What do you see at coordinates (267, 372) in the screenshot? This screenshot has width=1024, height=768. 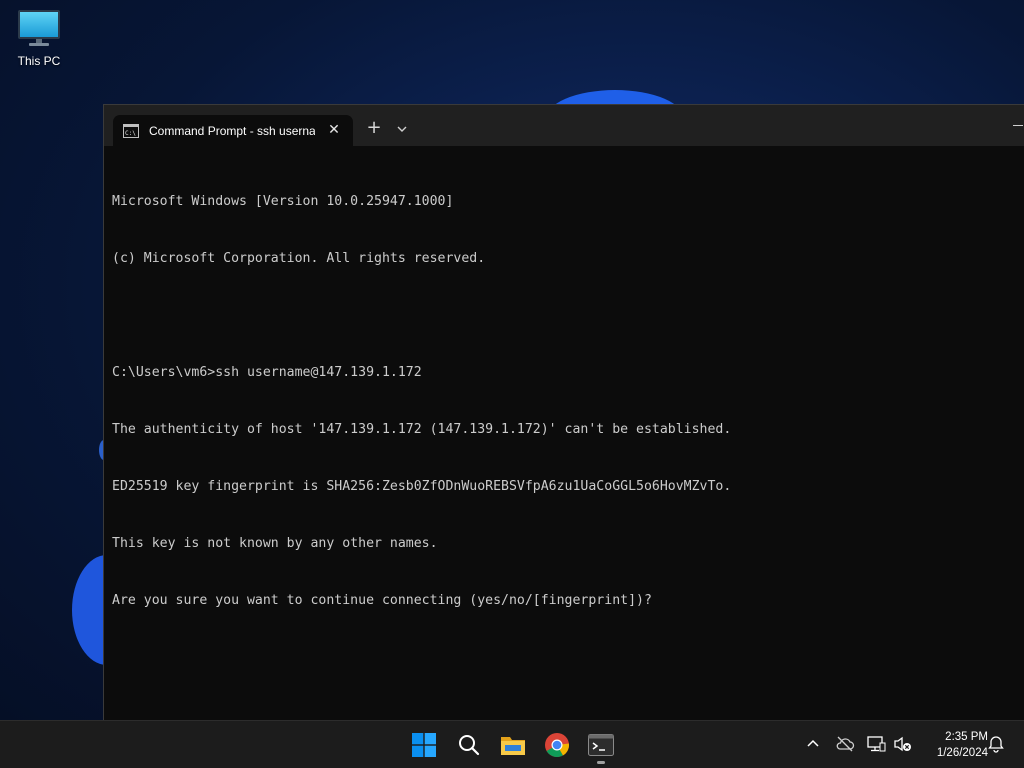 I see `console-line: C:\Users\vm6>ssh username@147.139.1.172` at bounding box center [267, 372].